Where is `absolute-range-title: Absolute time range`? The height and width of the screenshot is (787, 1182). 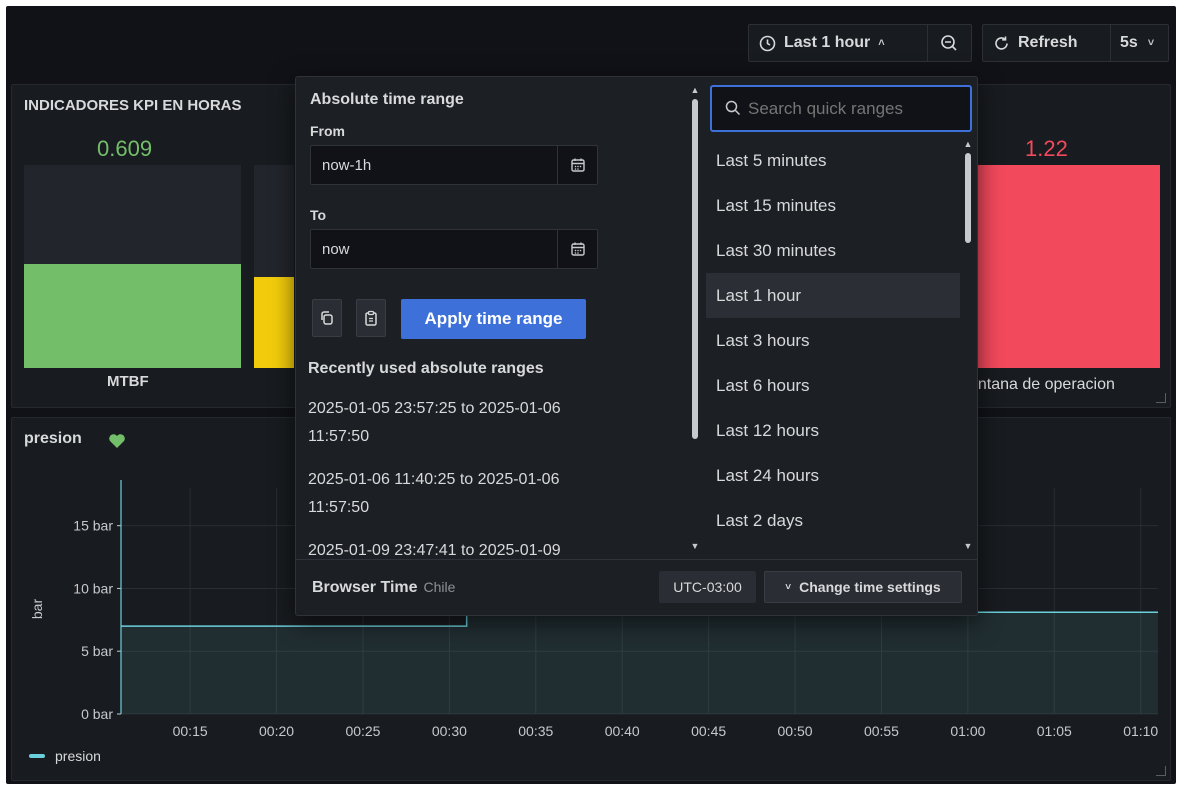 absolute-range-title: Absolute time range is located at coordinates (387, 99).